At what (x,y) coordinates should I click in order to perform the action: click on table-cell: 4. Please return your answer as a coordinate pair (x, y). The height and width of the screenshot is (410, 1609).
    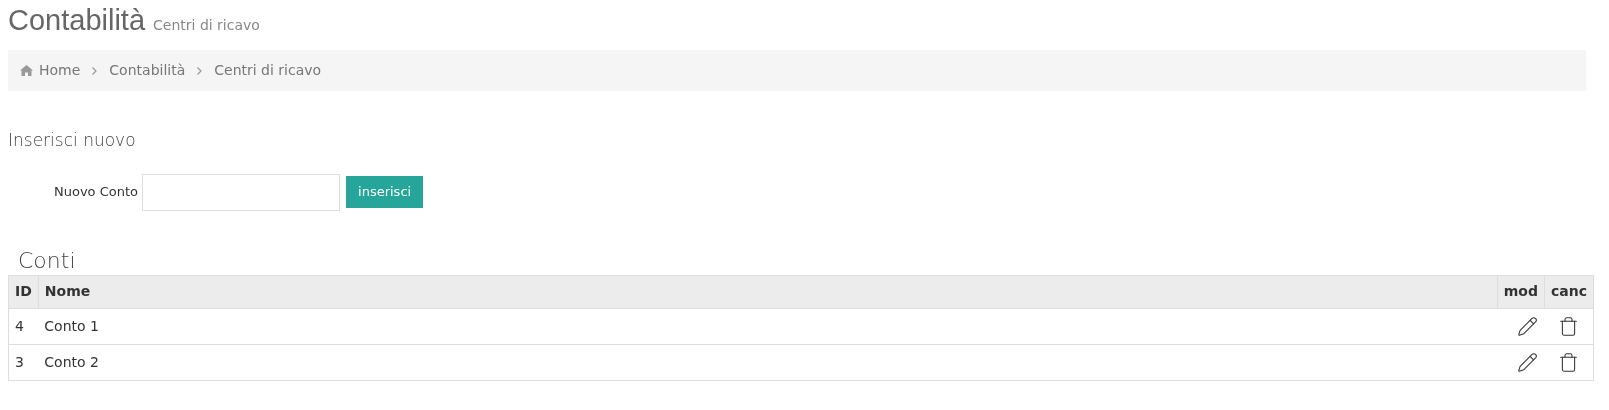
    Looking at the image, I should click on (23, 326).